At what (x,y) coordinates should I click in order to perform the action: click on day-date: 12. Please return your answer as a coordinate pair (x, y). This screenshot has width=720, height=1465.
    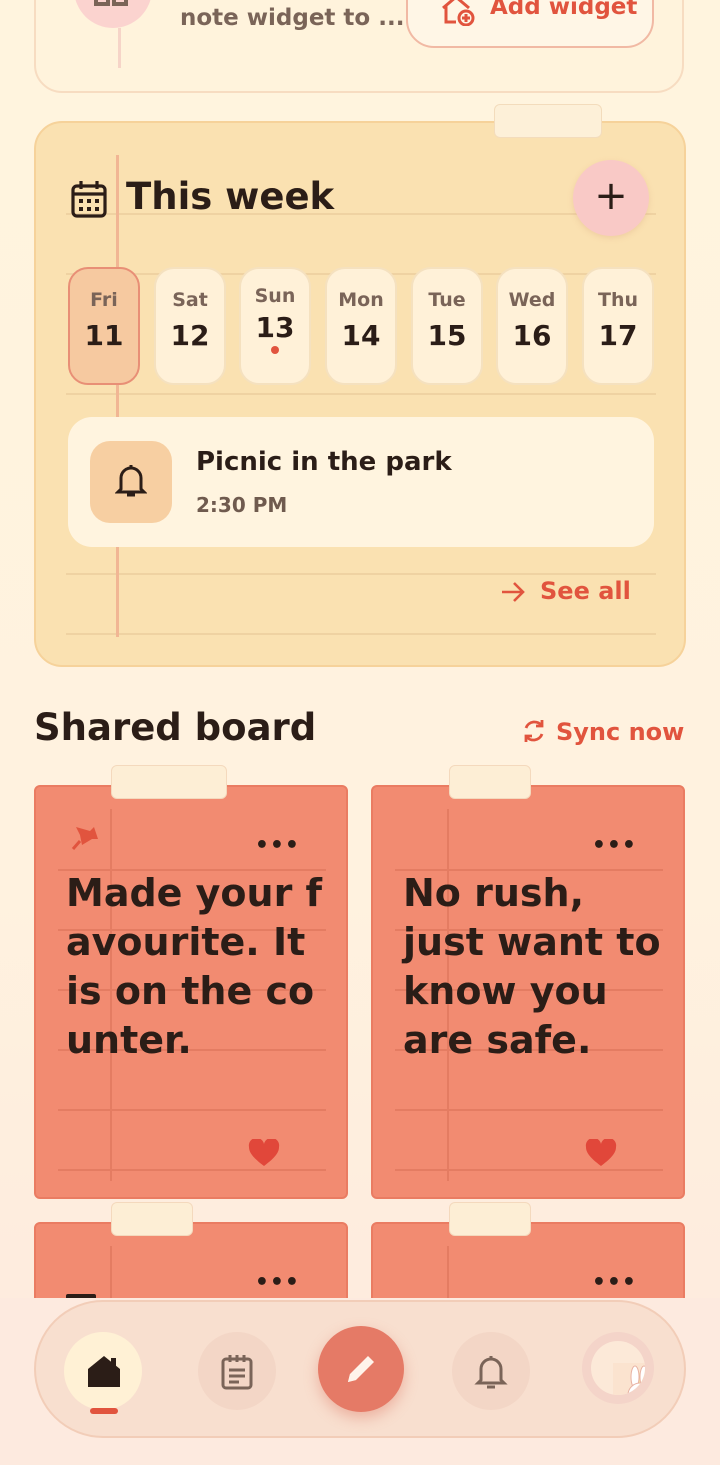
    Looking at the image, I should click on (190, 335).